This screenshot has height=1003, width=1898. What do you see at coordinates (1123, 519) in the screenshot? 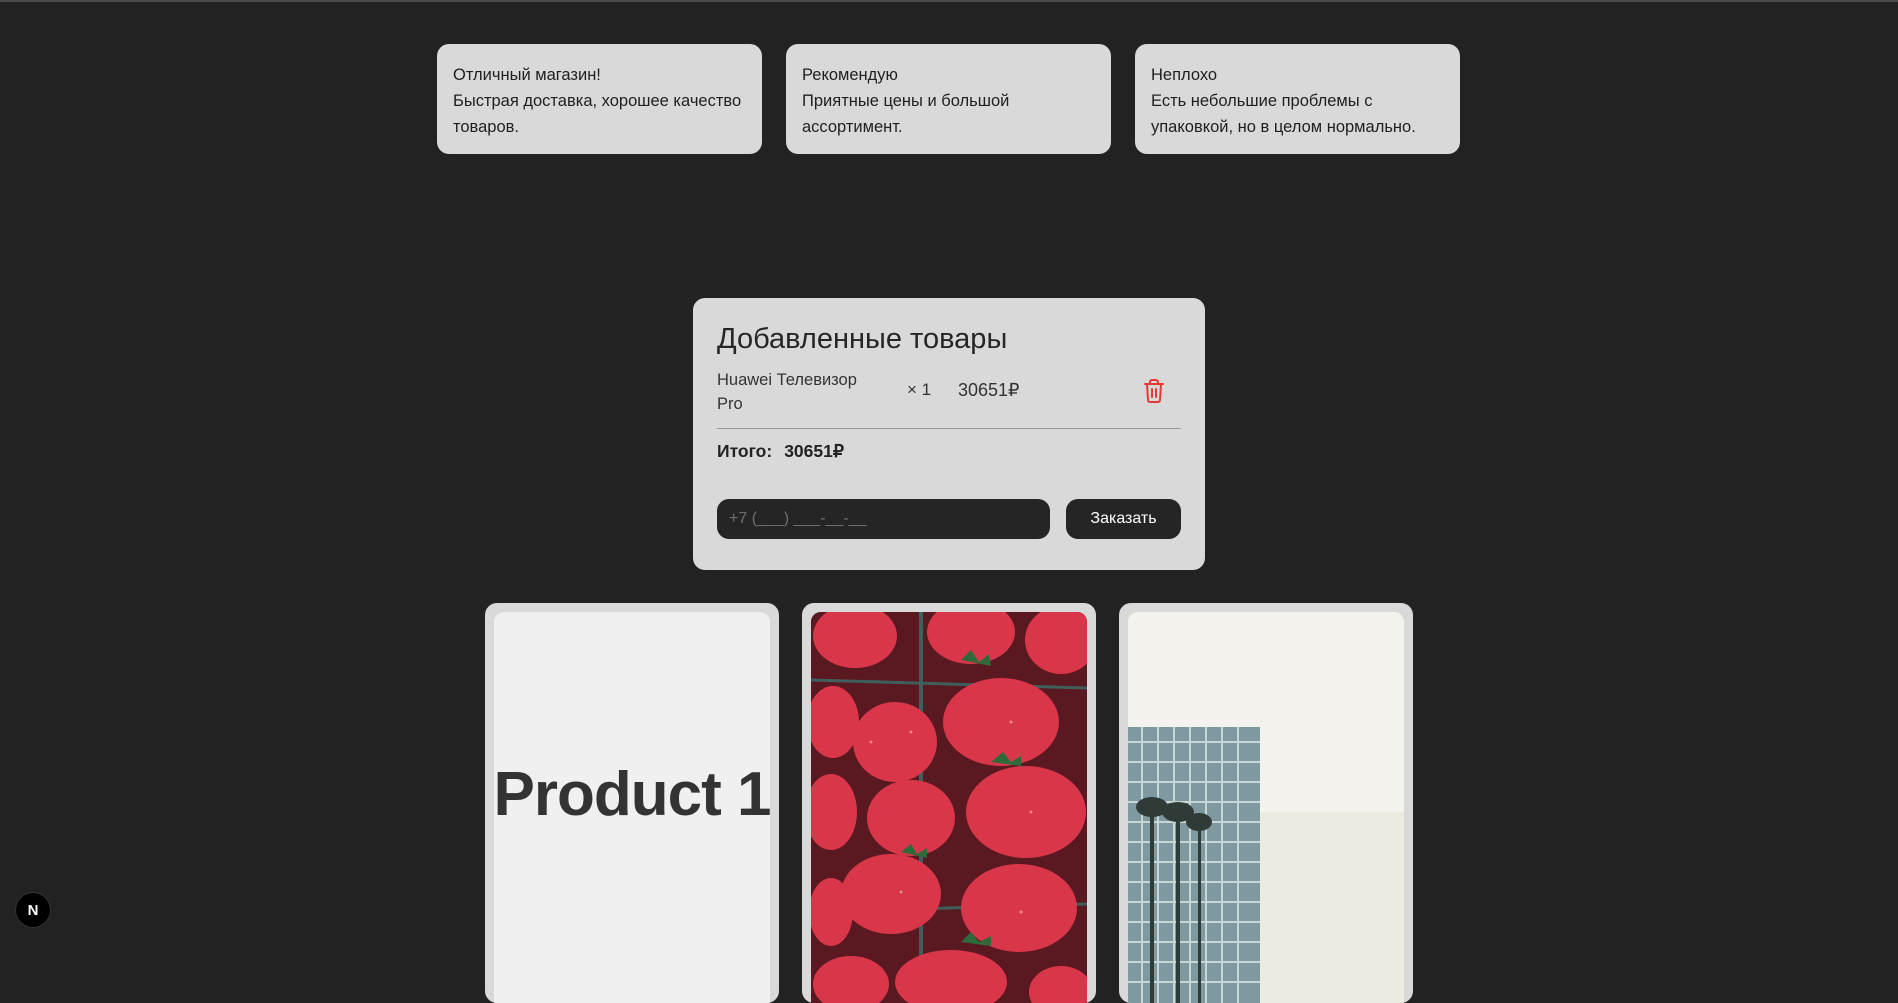
I see `order-button: Заказать` at bounding box center [1123, 519].